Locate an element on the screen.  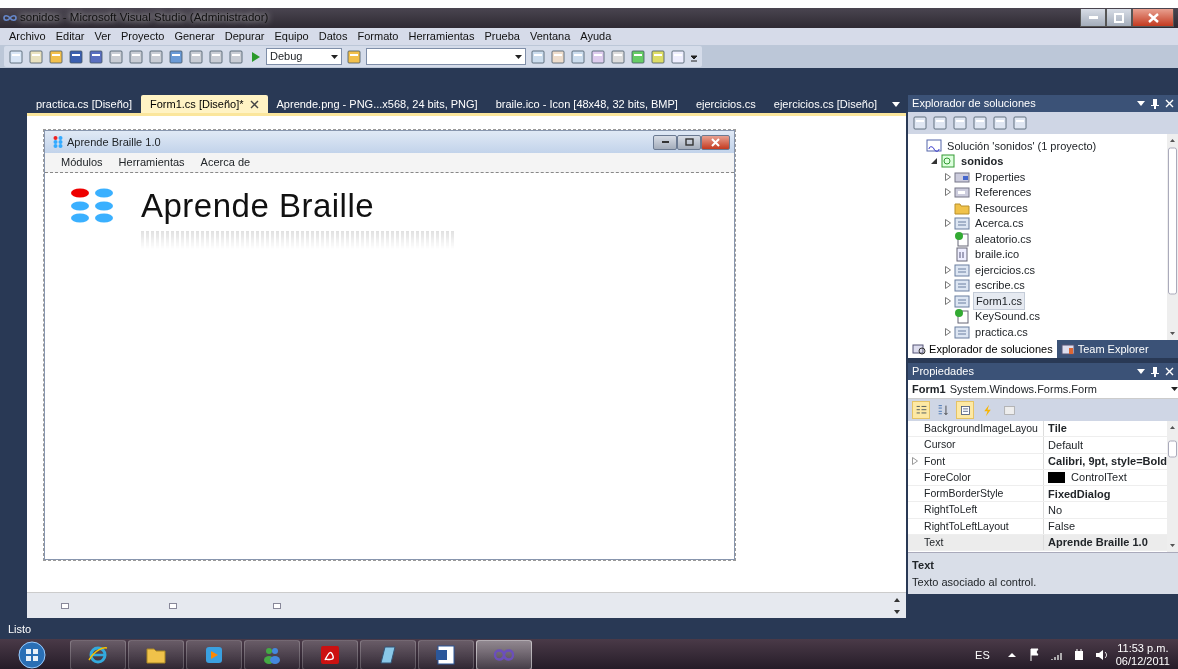
panel-tab: Explorador de soluciones is located at coordinates (982, 349).